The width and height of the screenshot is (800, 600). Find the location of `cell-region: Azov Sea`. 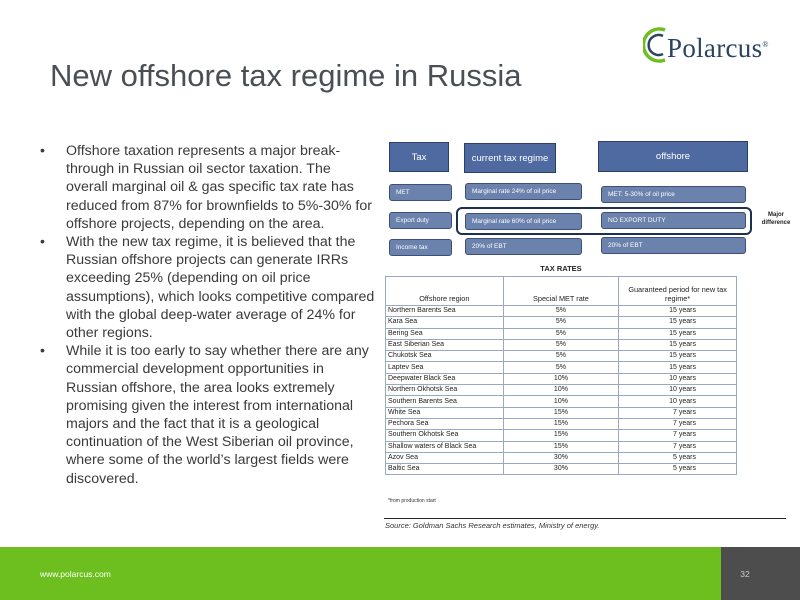

cell-region: Azov Sea is located at coordinates (444, 458).